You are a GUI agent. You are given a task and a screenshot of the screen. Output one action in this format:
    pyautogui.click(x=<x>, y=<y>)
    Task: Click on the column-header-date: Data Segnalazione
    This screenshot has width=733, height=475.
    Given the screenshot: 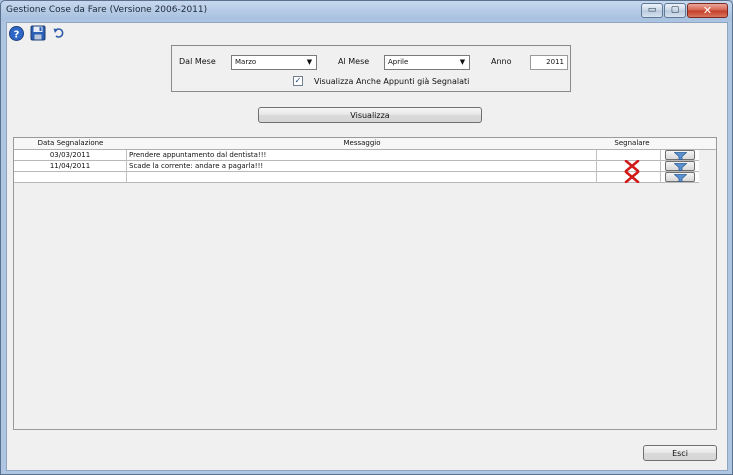 What is the action you would take?
    pyautogui.click(x=70, y=143)
    